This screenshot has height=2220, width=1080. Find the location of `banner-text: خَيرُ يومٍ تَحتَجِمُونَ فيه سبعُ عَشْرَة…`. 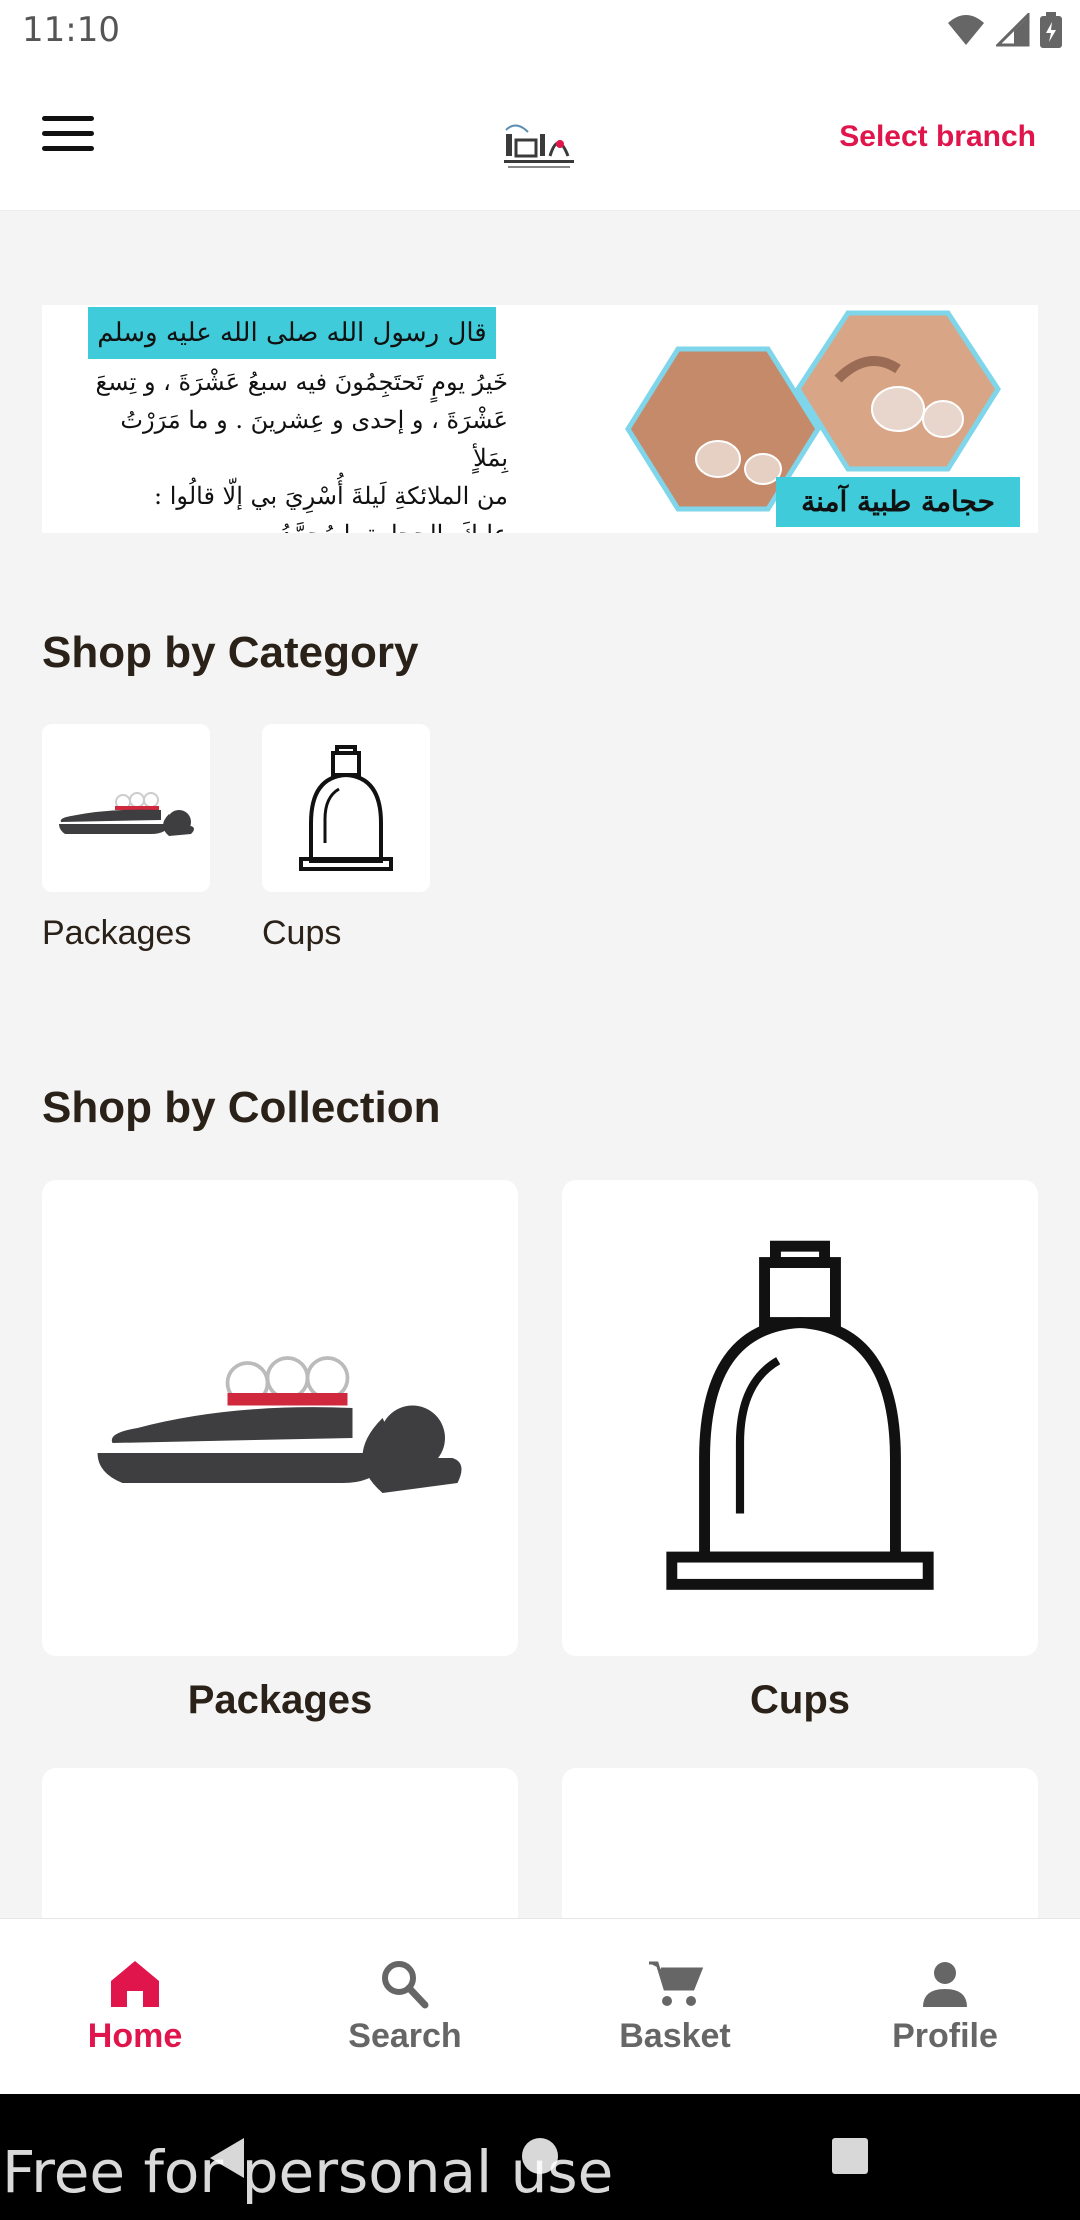

banner-text: خَيرُ يومٍ تَحتَجِمُونَ فيه سبعُ عَشْرَة… is located at coordinates (298, 448).